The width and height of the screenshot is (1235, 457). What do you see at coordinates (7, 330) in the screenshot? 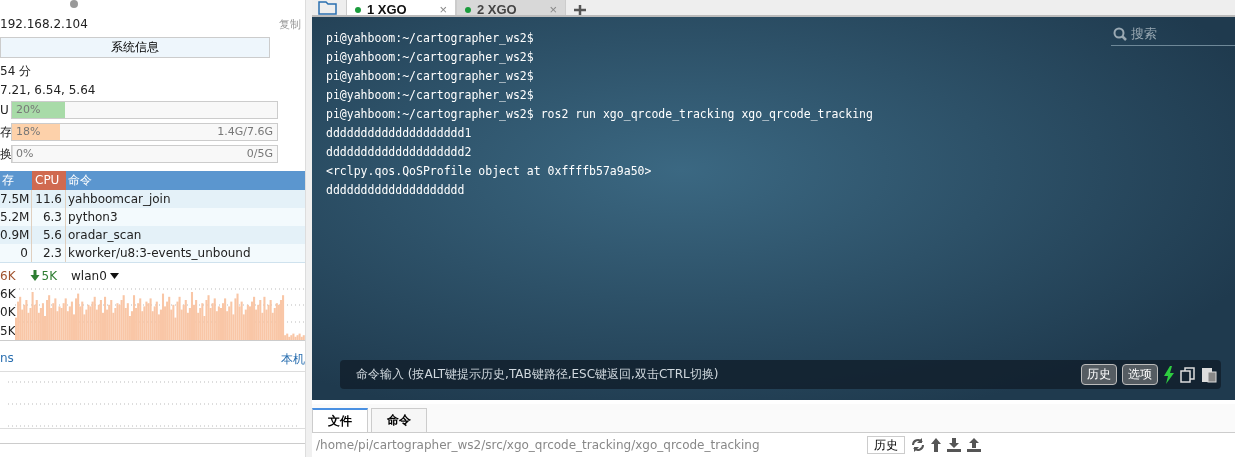
I see `axis-label: 5K` at bounding box center [7, 330].